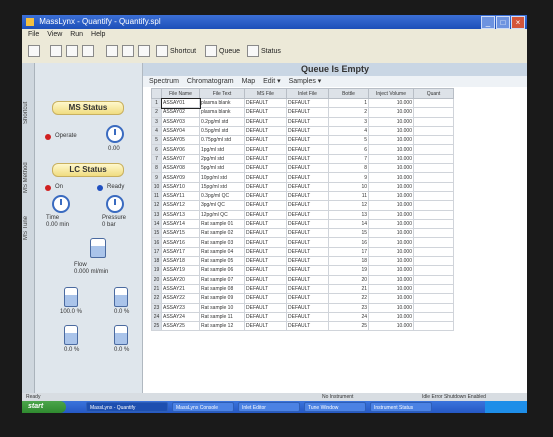 This screenshot has width=553, height=437. Describe the element at coordinates (348, 112) in the screenshot. I see `table-cell: 2` at that location.